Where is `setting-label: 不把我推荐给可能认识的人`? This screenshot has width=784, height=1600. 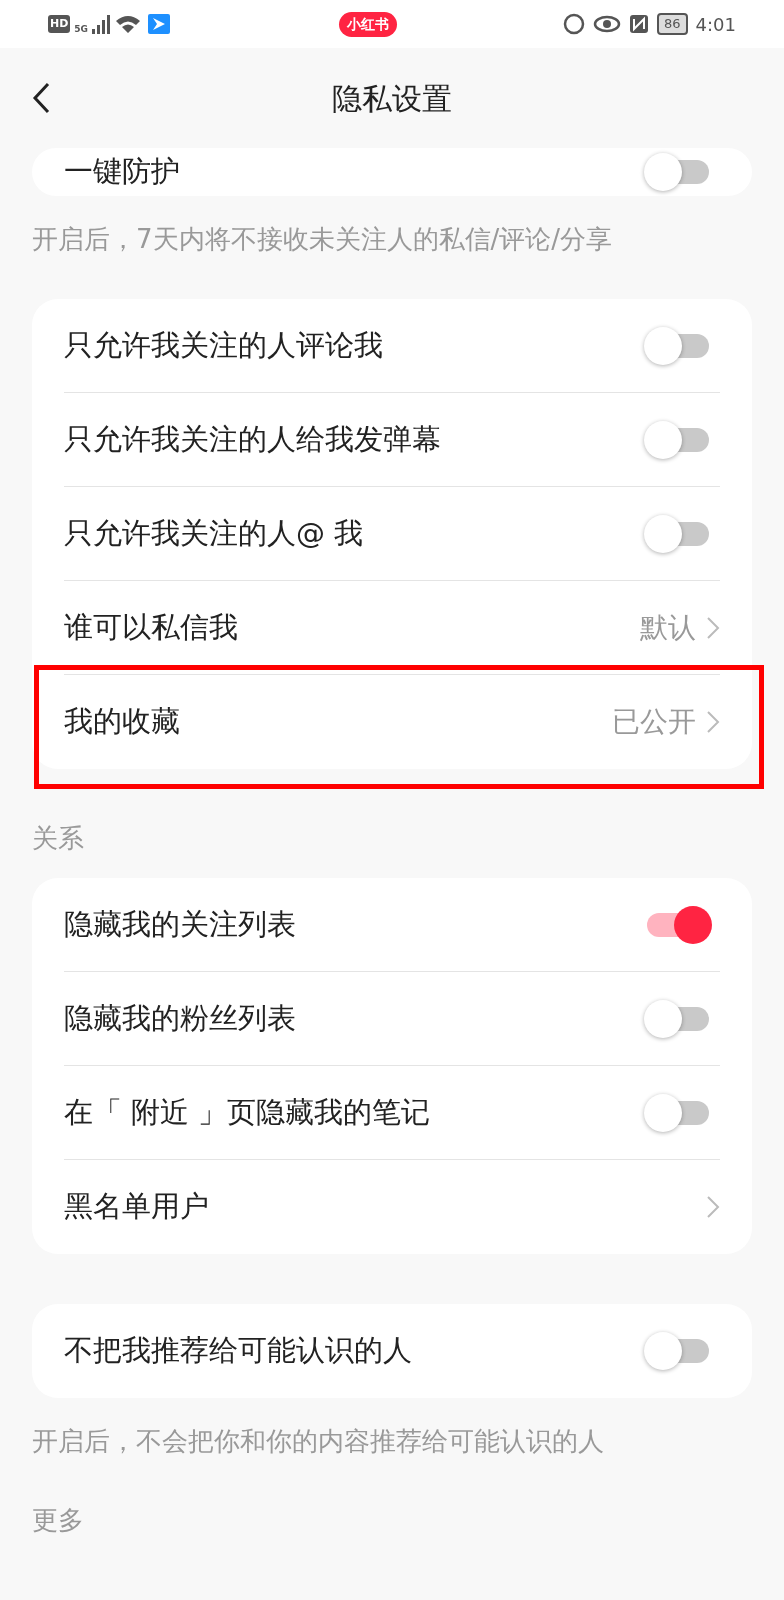 setting-label: 不把我推荐给可能认识的人 is located at coordinates (238, 1351).